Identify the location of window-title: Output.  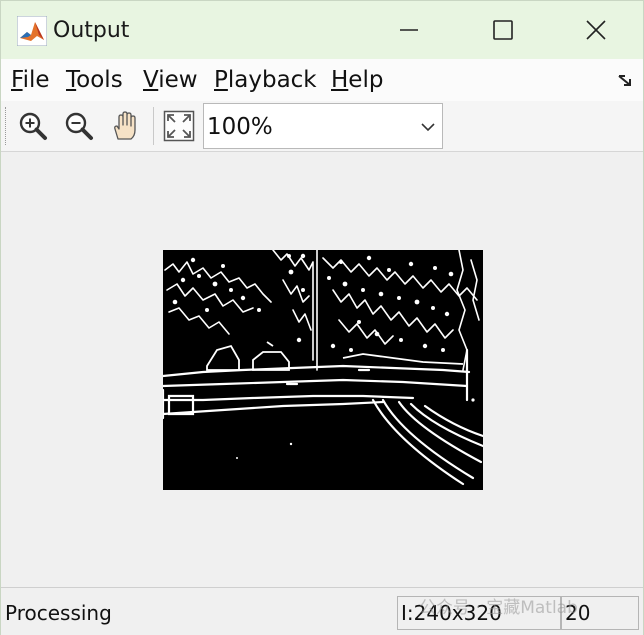
(91, 30).